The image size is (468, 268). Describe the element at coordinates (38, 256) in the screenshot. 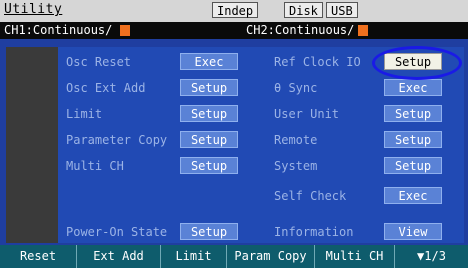

I see `softkey-reset: Reset` at that location.